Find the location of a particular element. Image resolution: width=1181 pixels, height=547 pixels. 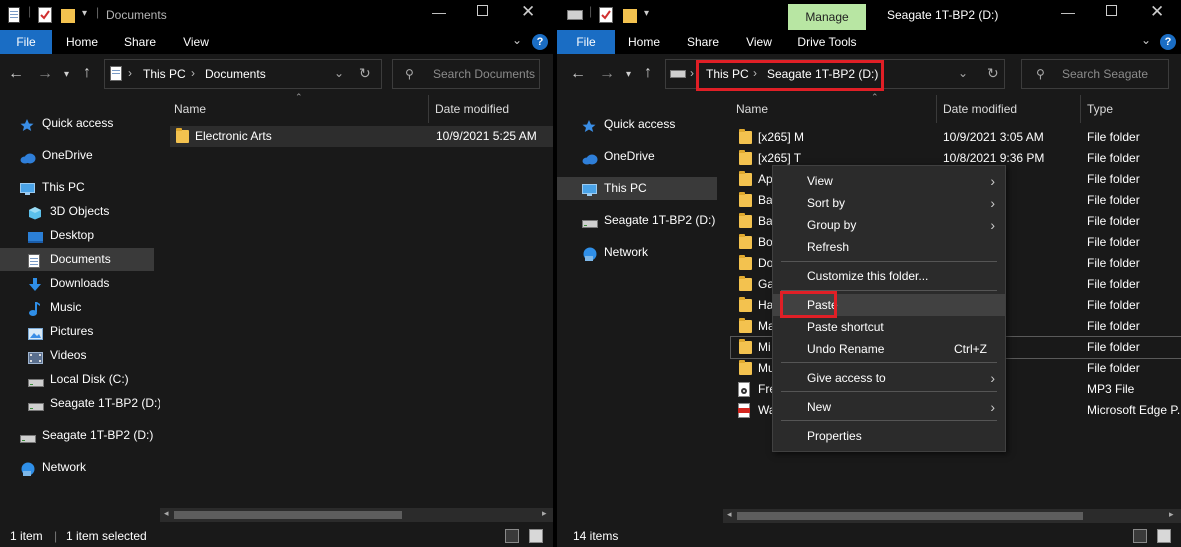

address-bar: › This PC › Documents ⌄ ↻ is located at coordinates (243, 74).